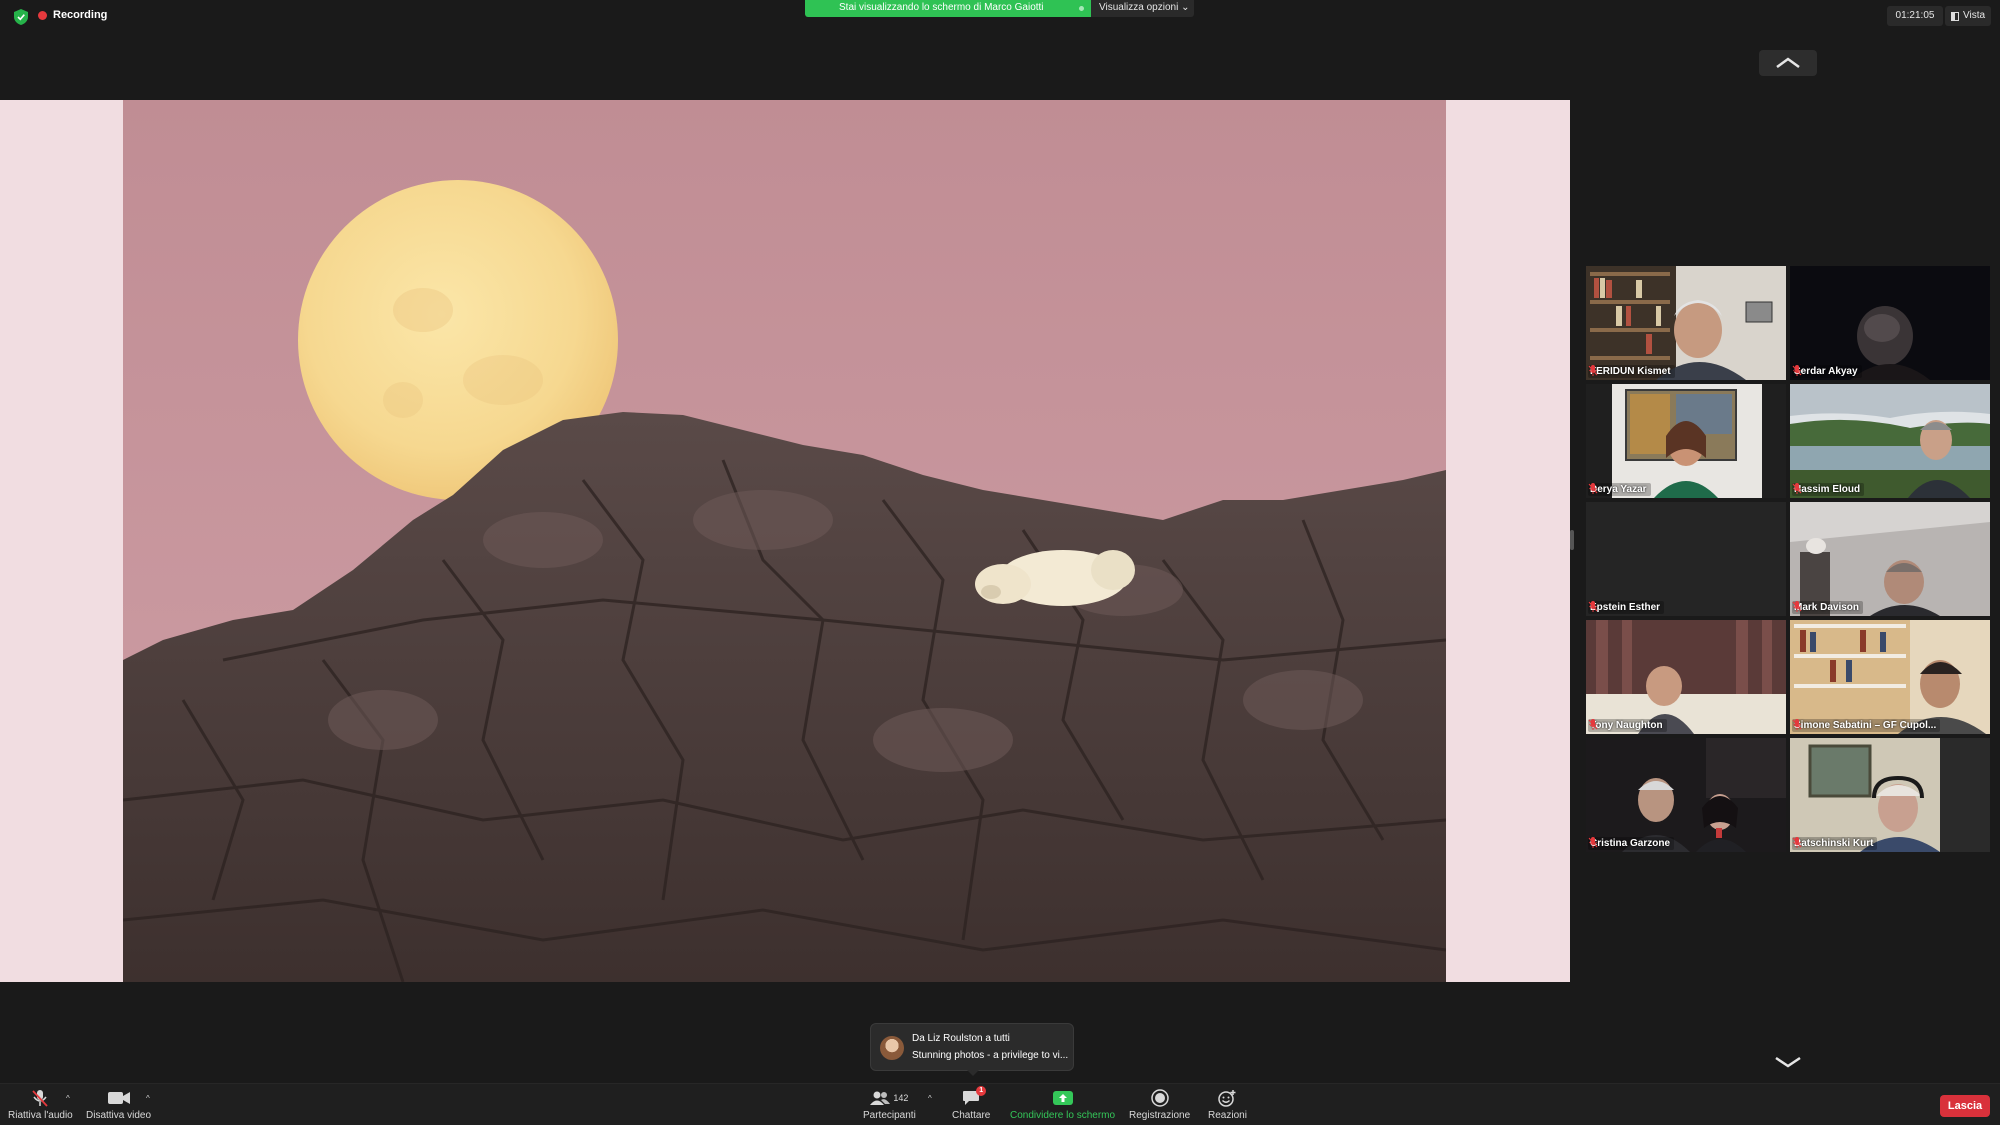  Describe the element at coordinates (1626, 607) in the screenshot. I see `participant-name: Epstein Esther` at that location.